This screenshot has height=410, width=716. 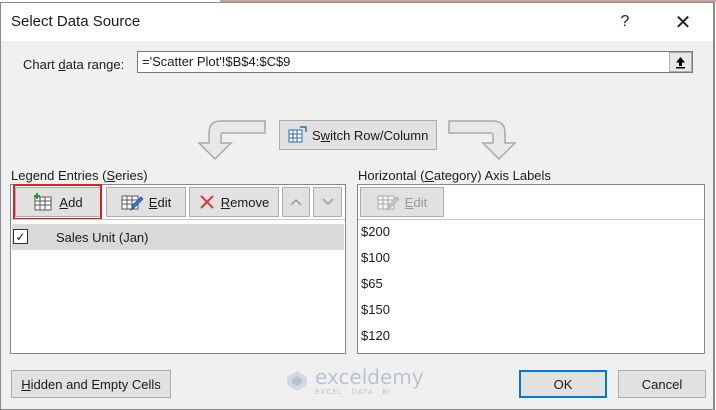 I want to click on move-up-button, so click(x=296, y=202).